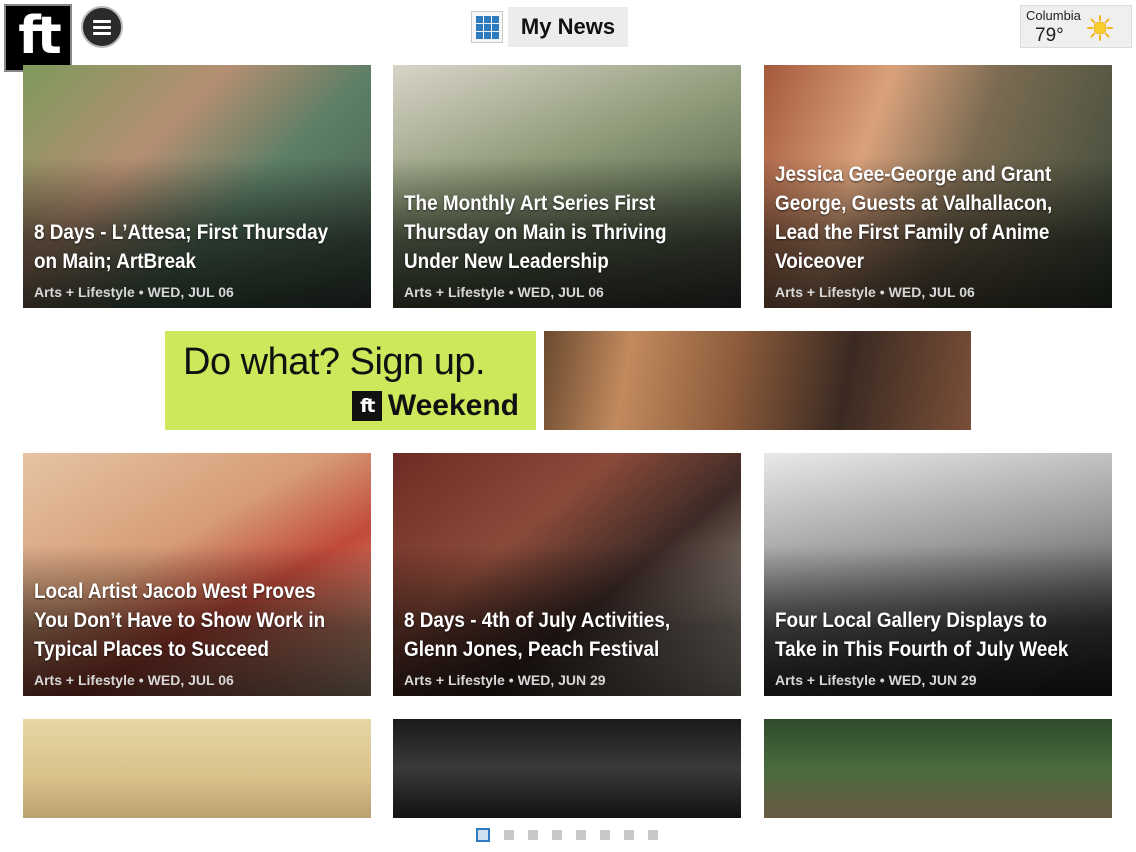 The height and width of the screenshot is (852, 1136). I want to click on weather-temp: 79°, so click(1049, 35).